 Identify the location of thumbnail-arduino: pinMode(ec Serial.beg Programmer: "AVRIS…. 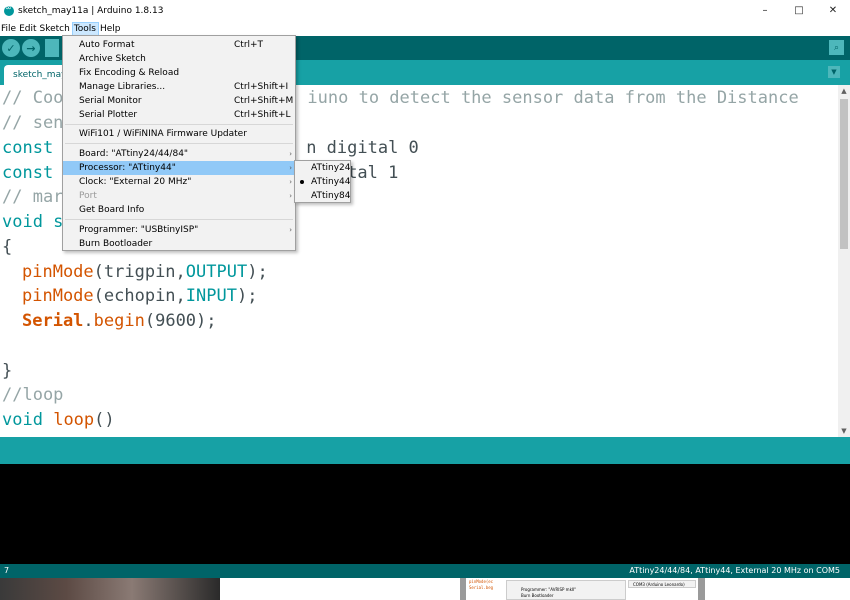
(582, 589).